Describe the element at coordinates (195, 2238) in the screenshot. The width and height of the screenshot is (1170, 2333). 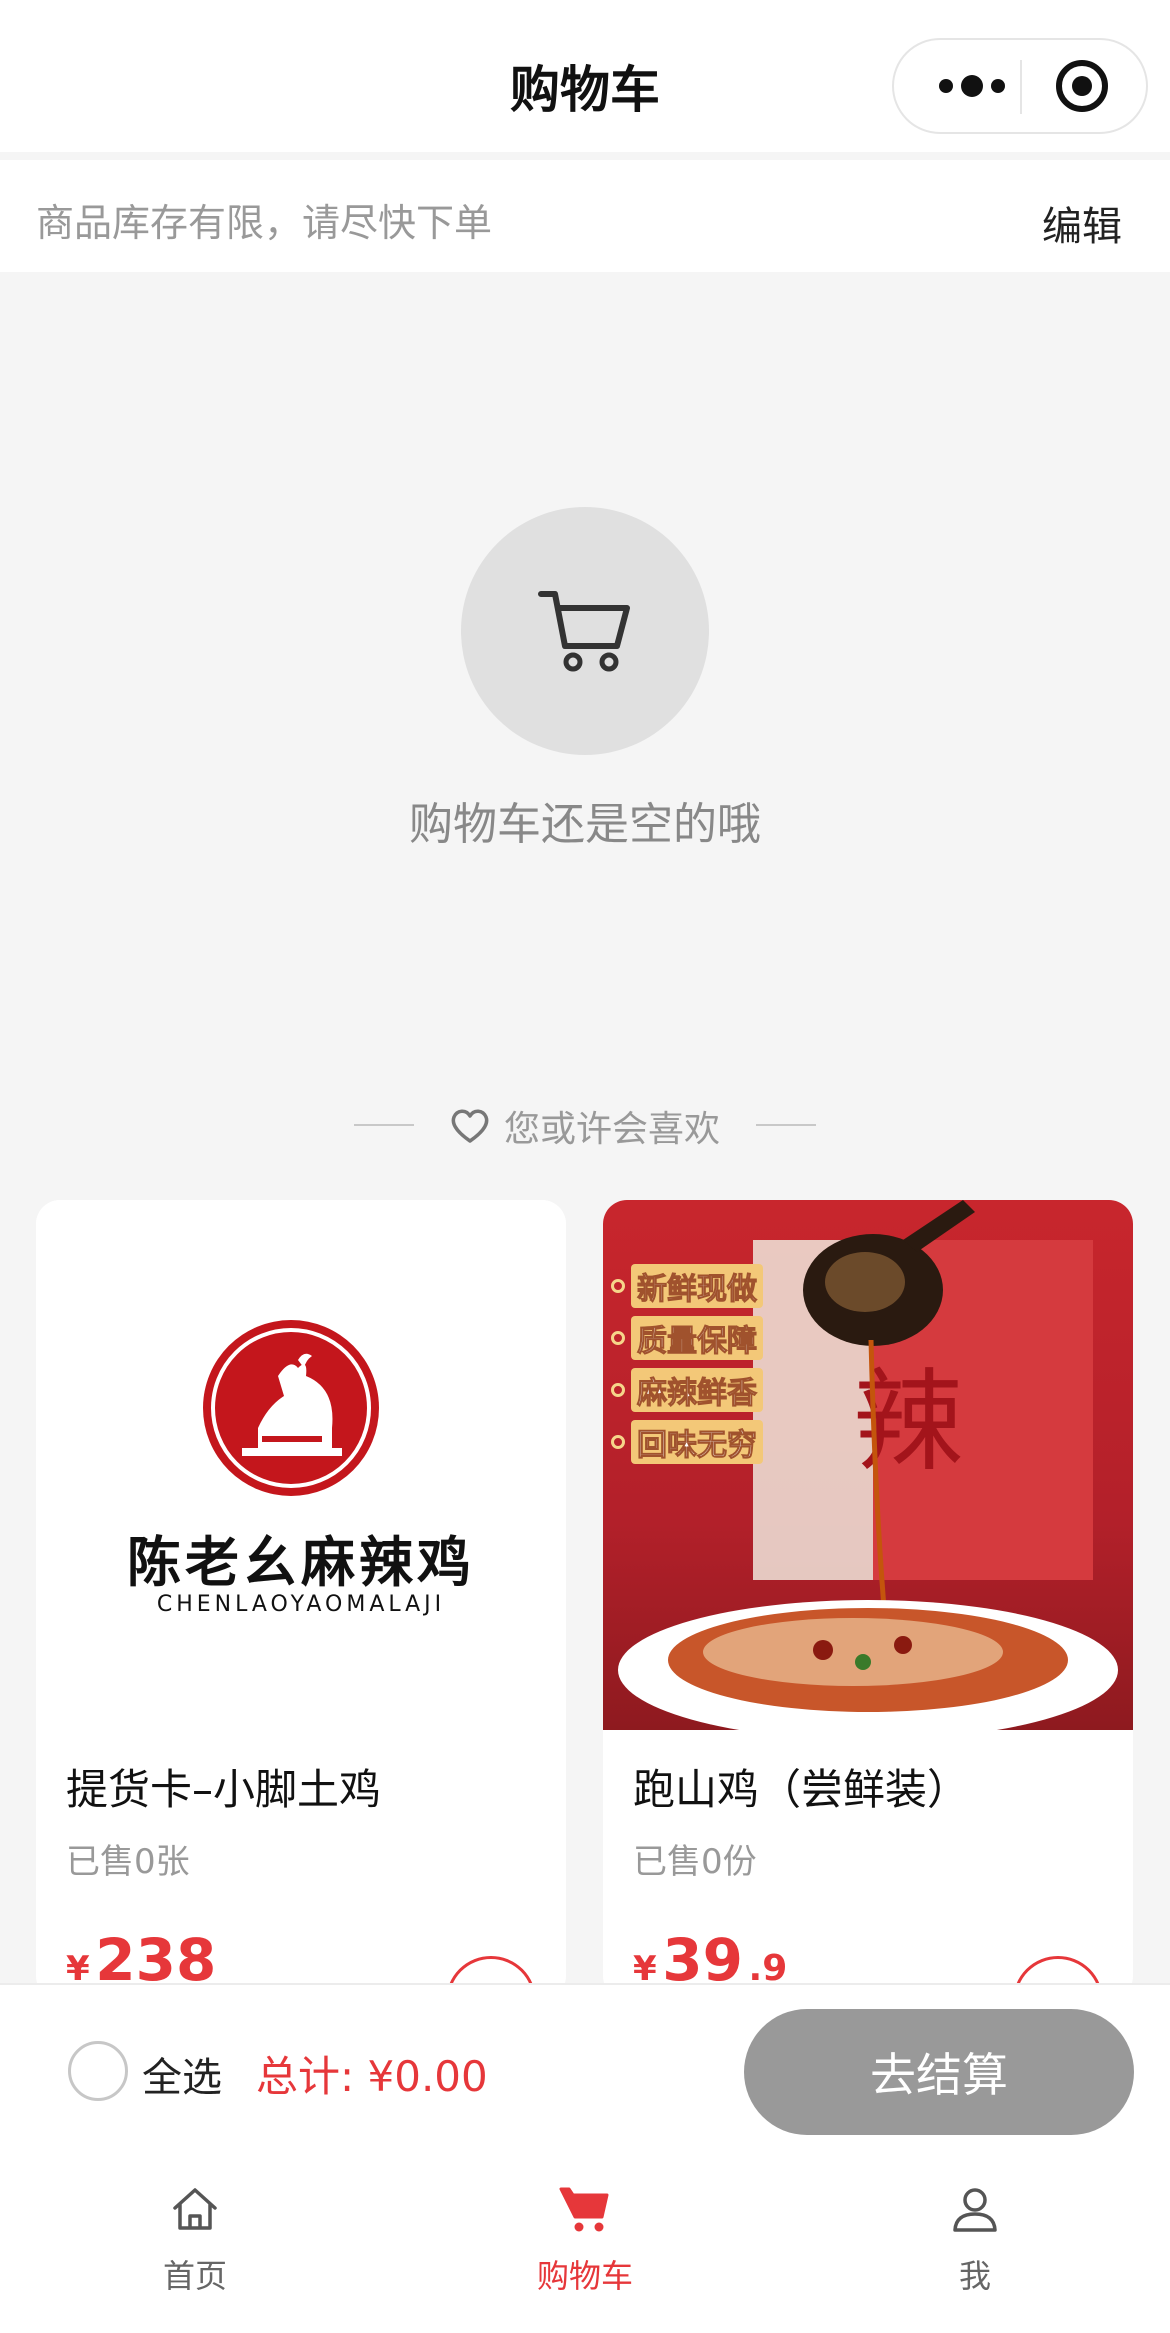
I see `tab-home: 首页` at that location.